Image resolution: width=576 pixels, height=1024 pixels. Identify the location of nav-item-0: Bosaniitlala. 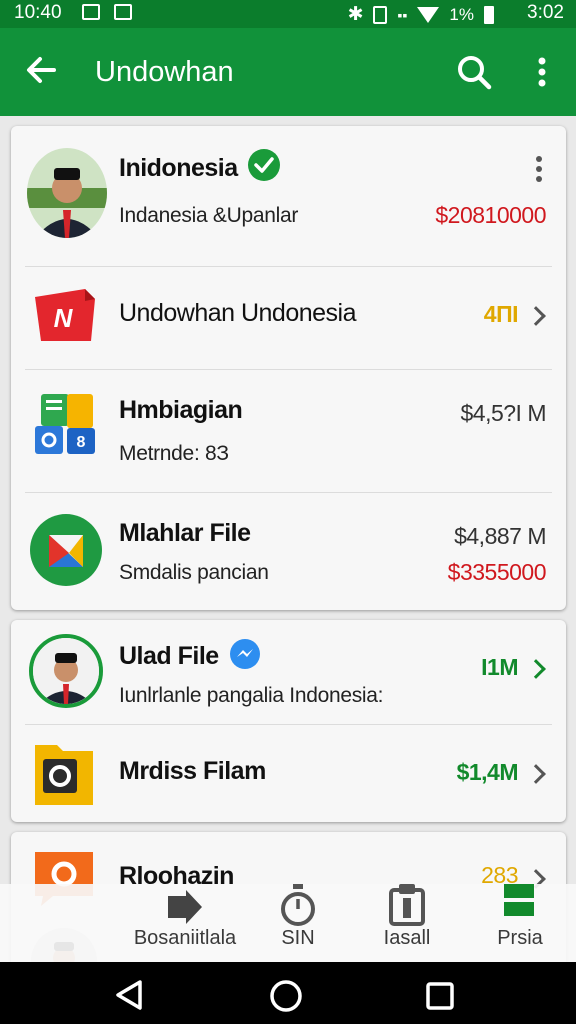
(185, 923).